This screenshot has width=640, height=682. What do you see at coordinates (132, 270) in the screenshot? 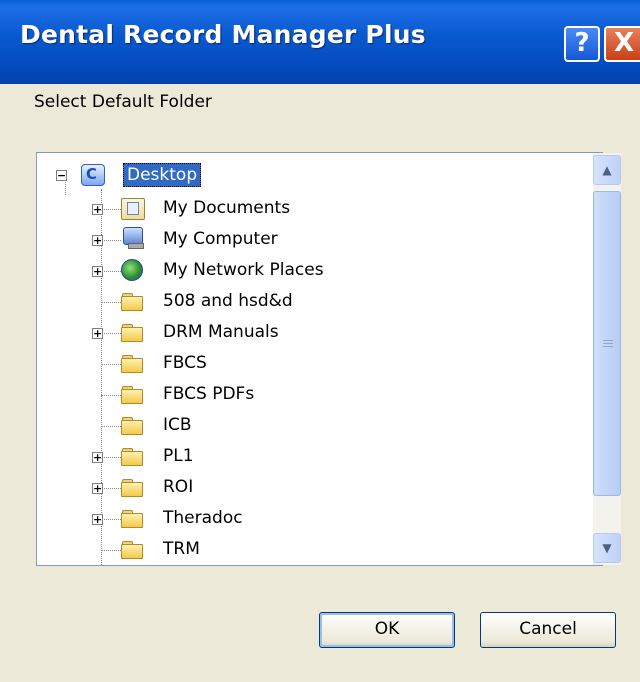
I see `network-places-icon` at bounding box center [132, 270].